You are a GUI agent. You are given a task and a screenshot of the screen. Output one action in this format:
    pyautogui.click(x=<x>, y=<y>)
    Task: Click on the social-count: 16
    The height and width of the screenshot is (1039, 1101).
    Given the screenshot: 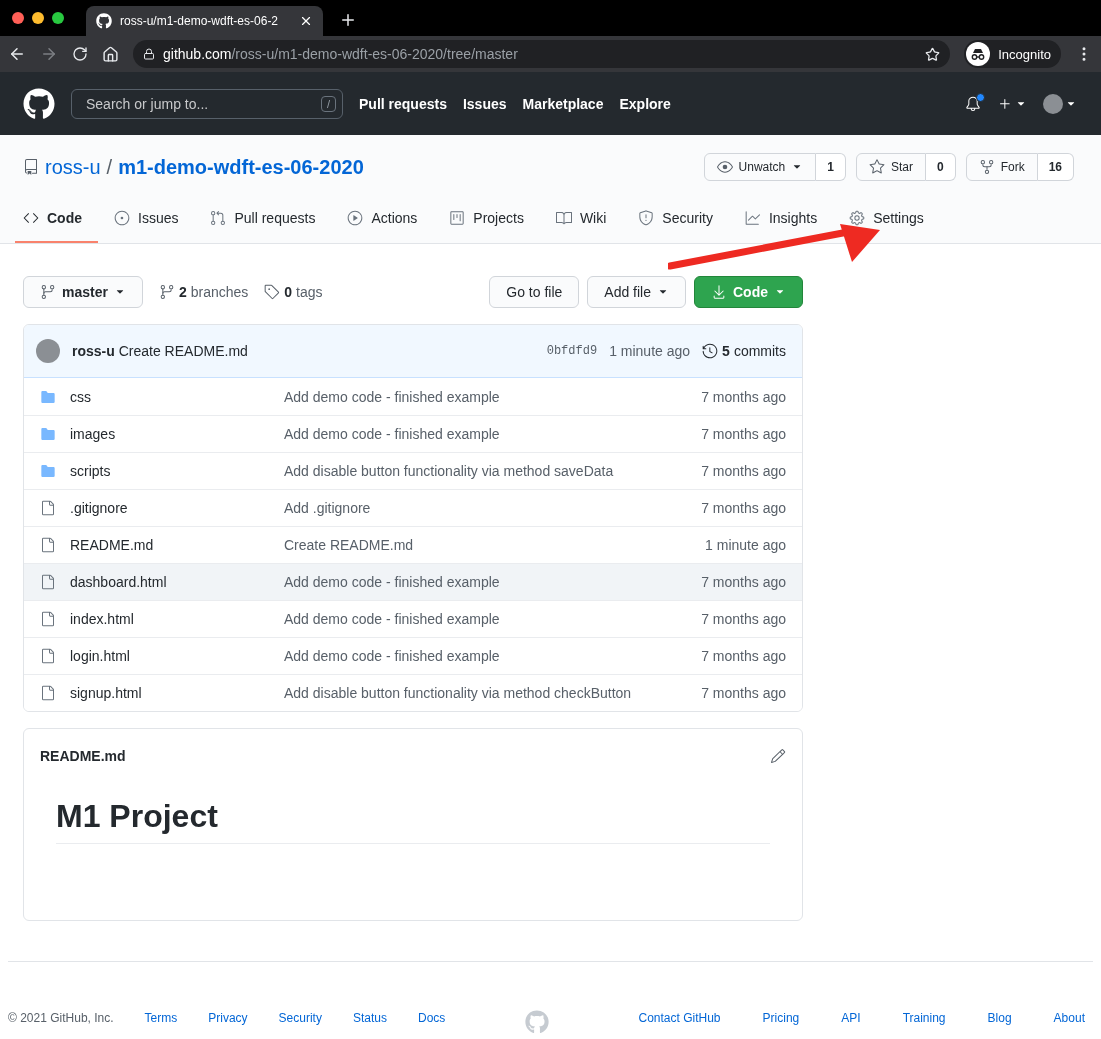 What is the action you would take?
    pyautogui.click(x=1055, y=167)
    